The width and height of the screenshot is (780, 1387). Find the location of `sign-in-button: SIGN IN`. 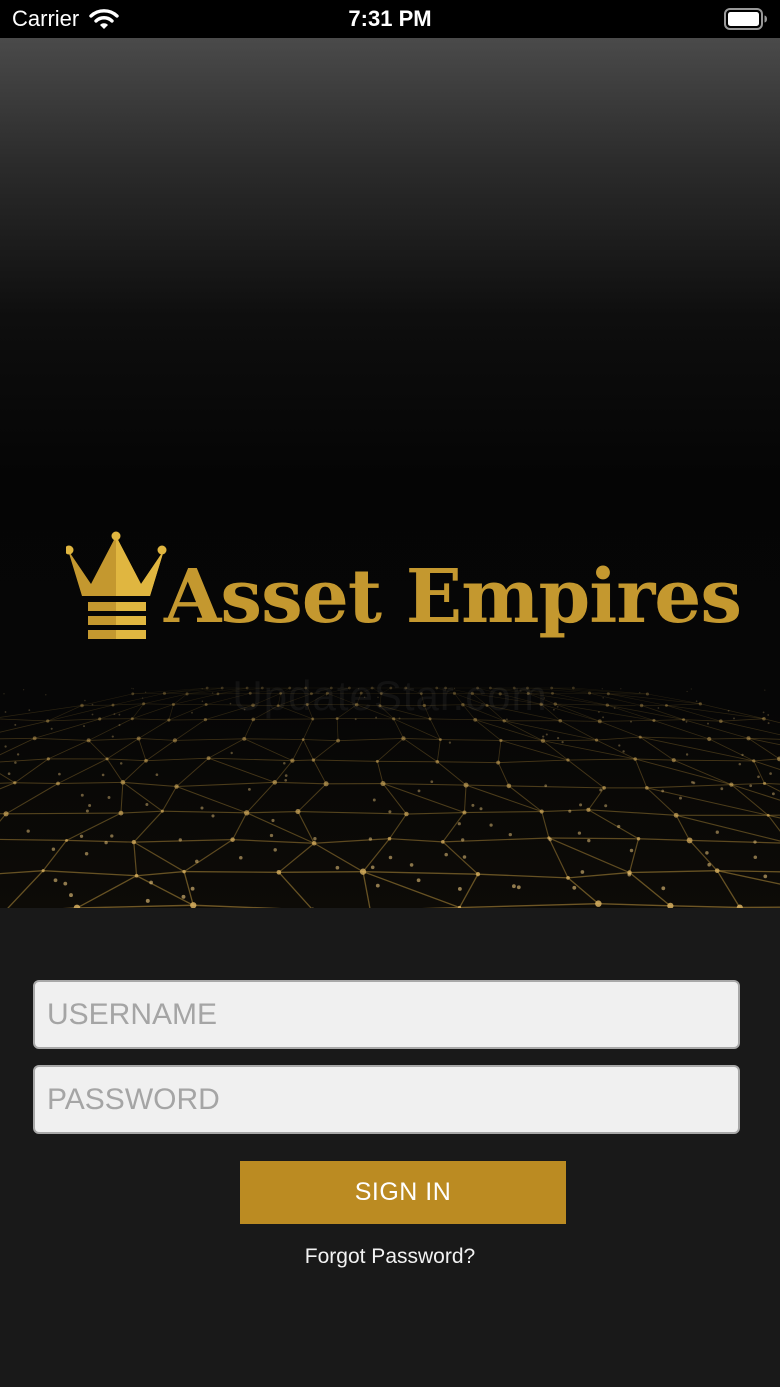

sign-in-button: SIGN IN is located at coordinates (403, 1192).